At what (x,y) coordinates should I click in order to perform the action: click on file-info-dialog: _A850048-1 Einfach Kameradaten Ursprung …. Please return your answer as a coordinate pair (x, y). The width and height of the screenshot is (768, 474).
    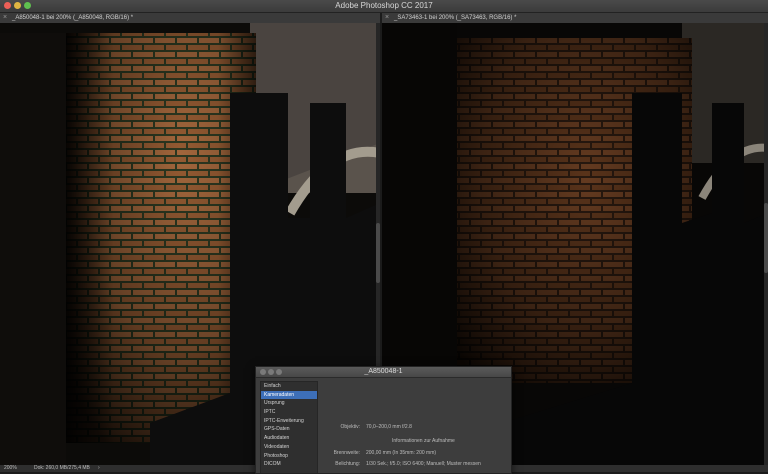
    Looking at the image, I should click on (383, 420).